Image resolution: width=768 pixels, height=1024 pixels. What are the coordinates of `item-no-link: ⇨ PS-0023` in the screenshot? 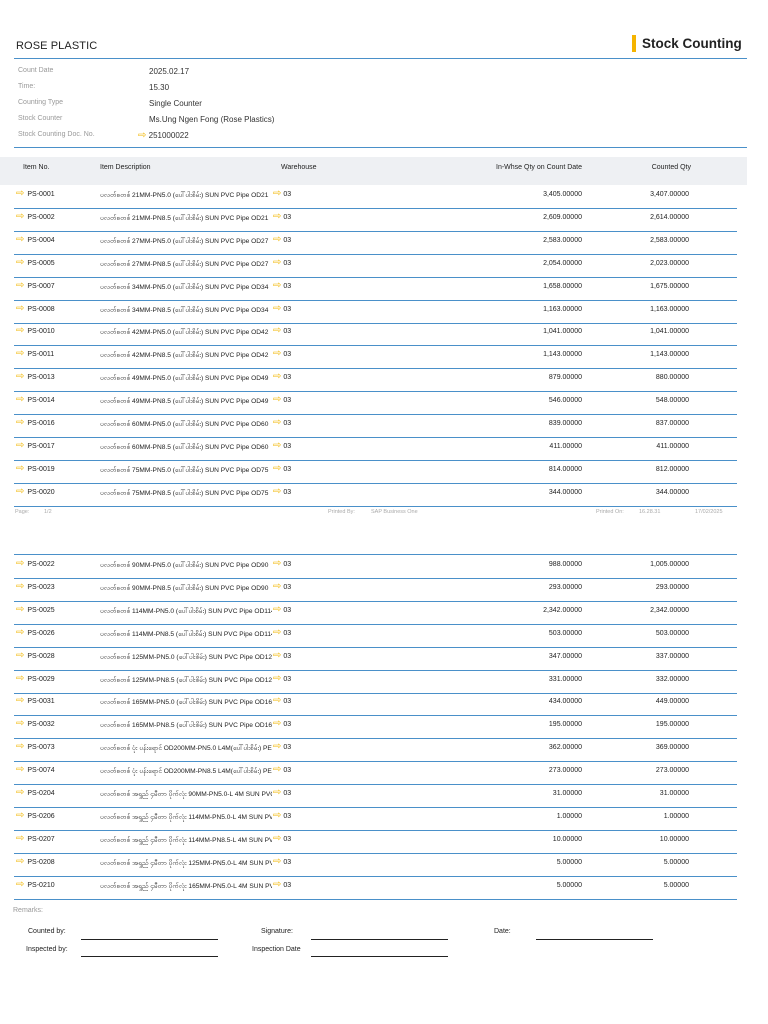 It's located at (35, 586).